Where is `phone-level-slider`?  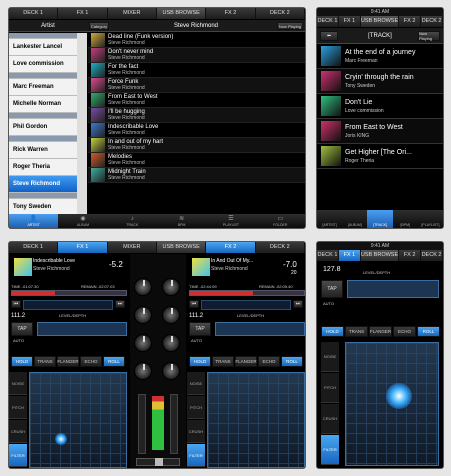
phone-level-slider is located at coordinates (393, 289).